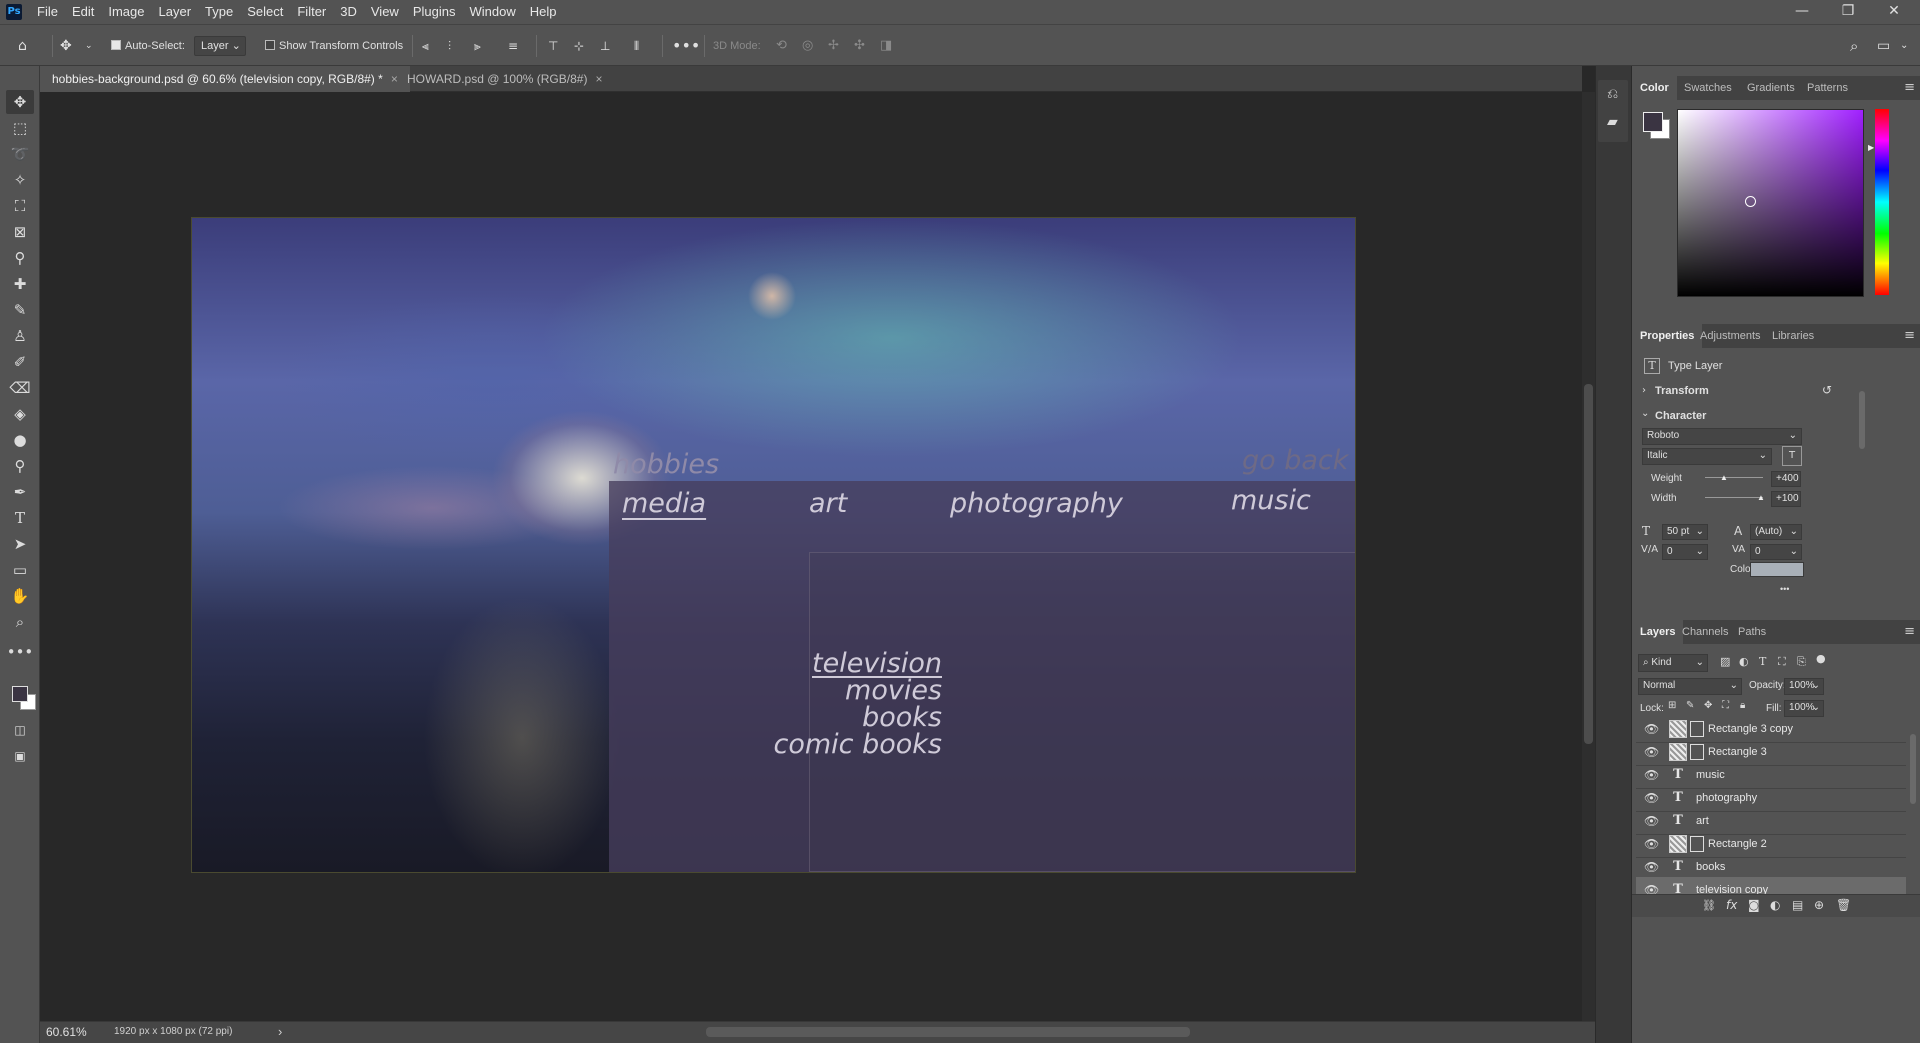 The width and height of the screenshot is (1920, 1043). I want to click on restore-button: ❐, so click(1848, 12).